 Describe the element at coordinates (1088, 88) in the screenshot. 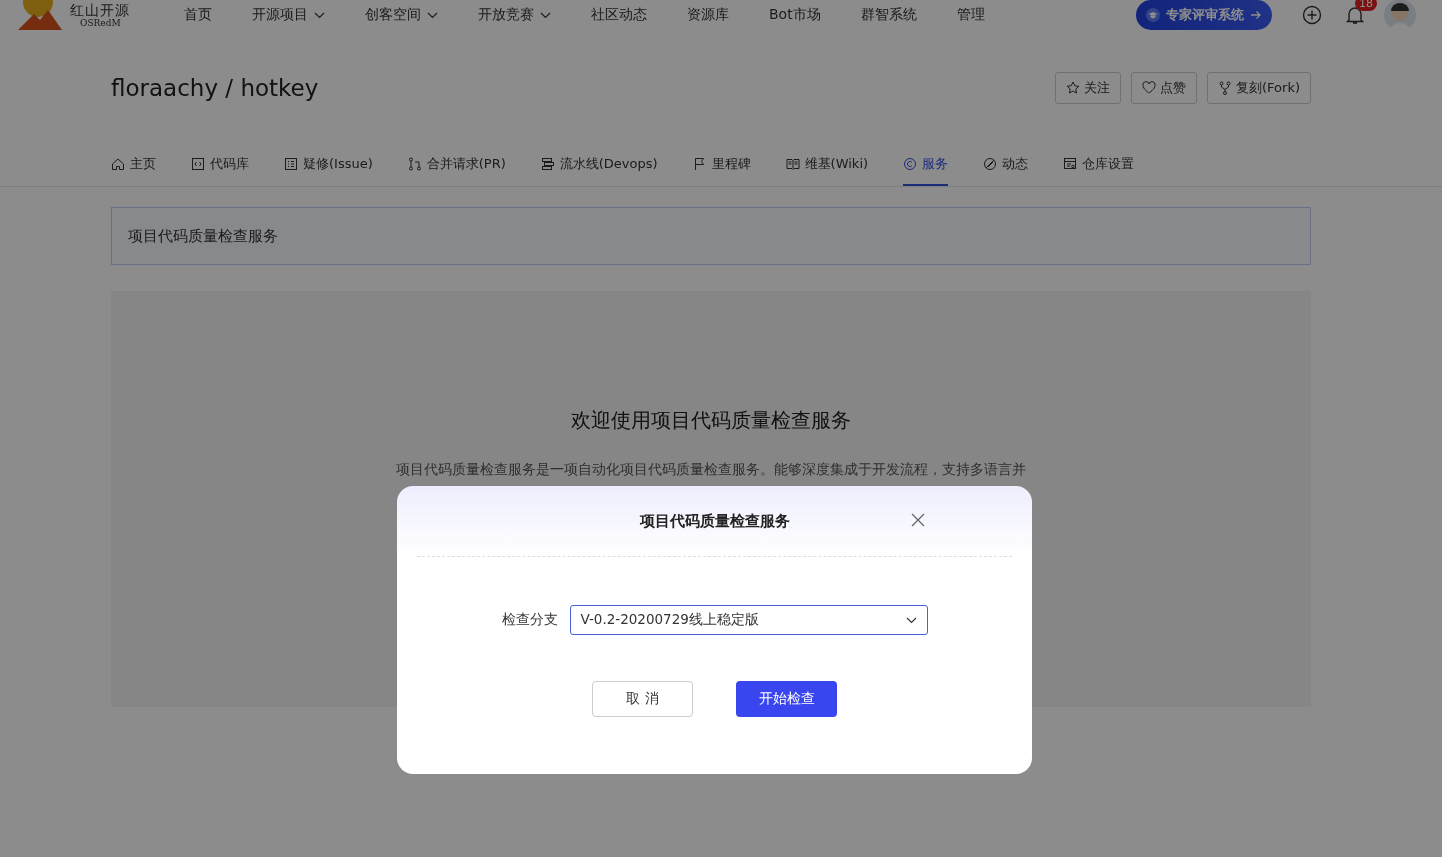

I see `repo-action-button: 关注` at that location.